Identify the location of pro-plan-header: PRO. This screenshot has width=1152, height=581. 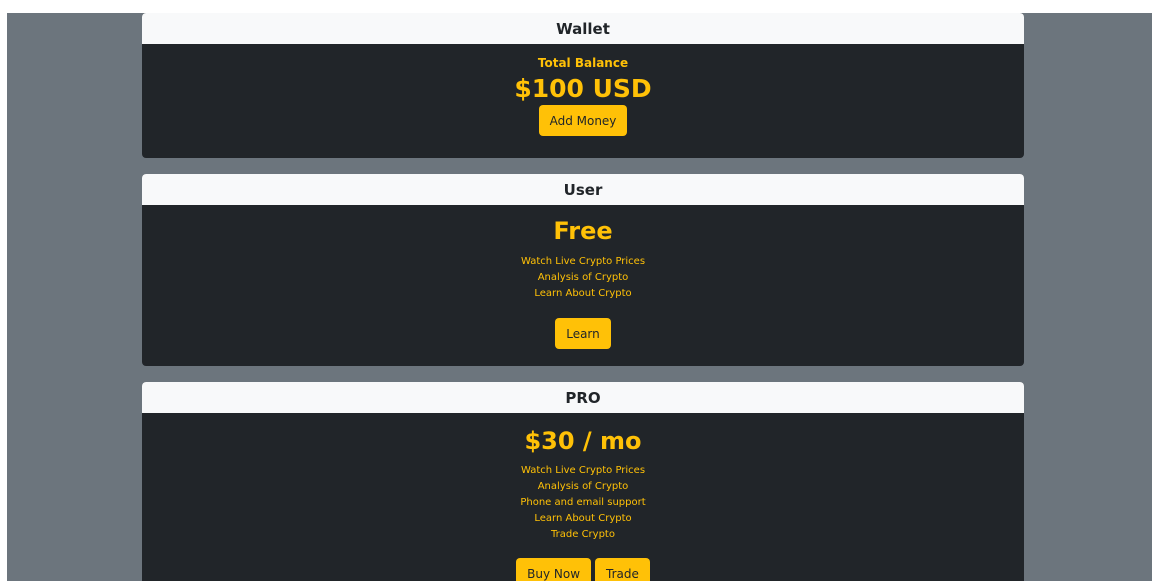
(583, 397).